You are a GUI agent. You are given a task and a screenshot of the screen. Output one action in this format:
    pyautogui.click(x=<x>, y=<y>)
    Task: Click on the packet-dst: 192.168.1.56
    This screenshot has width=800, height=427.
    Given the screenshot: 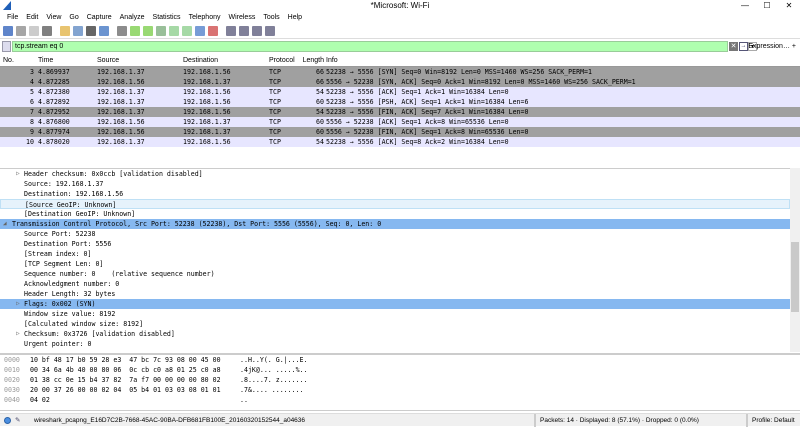 What is the action you would take?
    pyautogui.click(x=207, y=92)
    